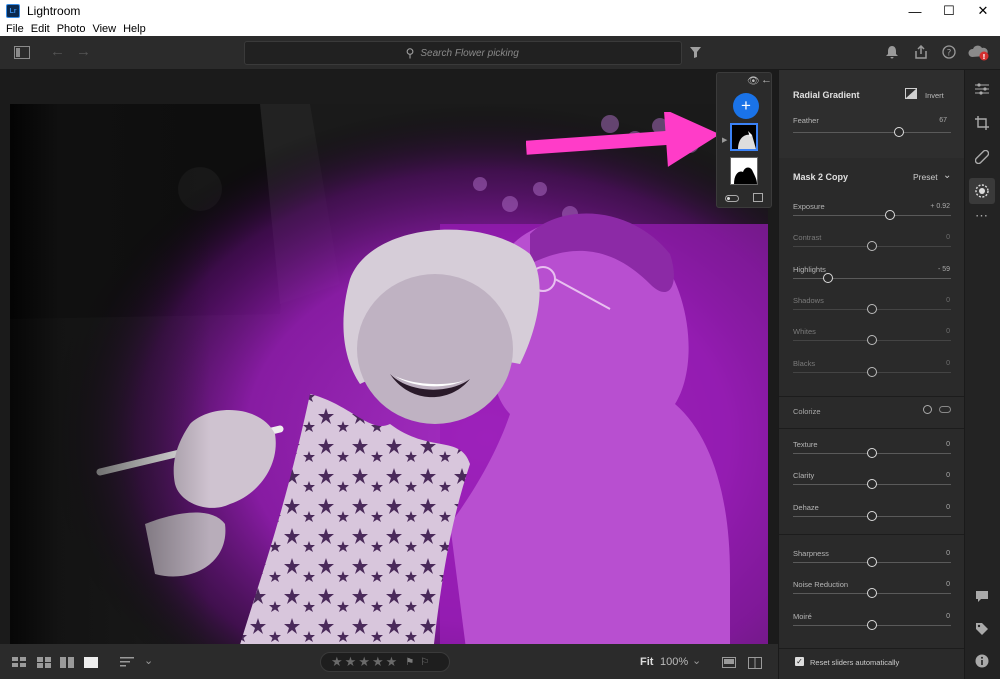 The image size is (1000, 679). Describe the element at coordinates (948, 363) in the screenshot. I see `slider-value-blacks: 0` at that location.